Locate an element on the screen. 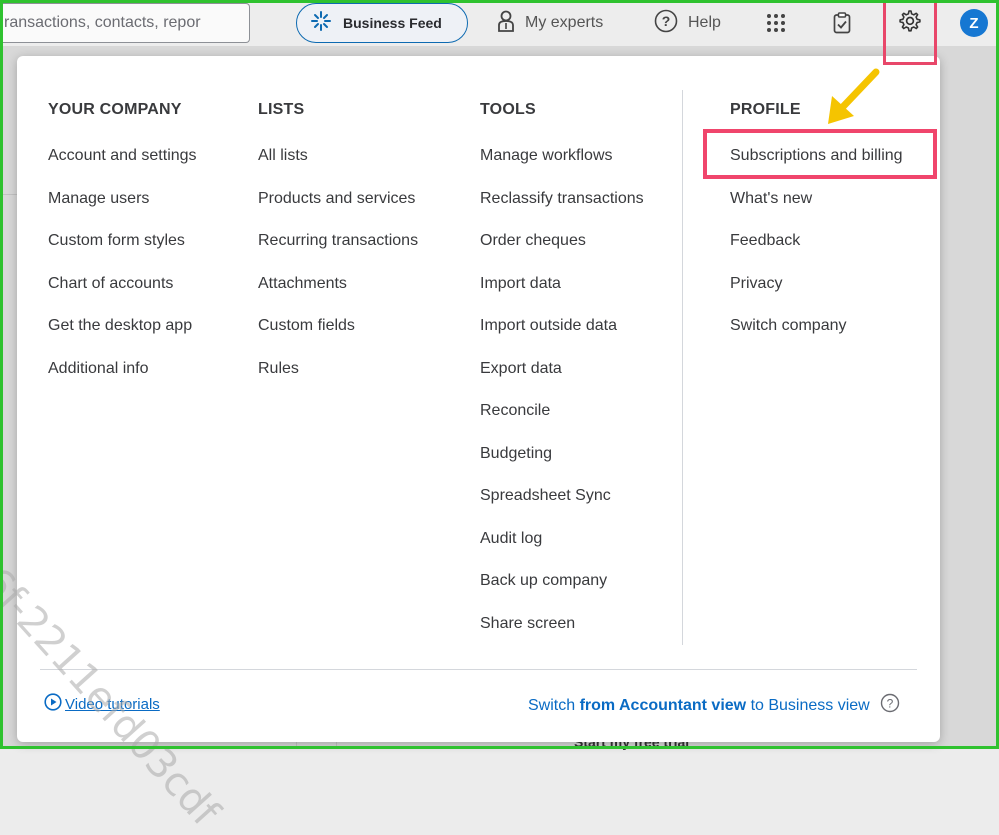 The width and height of the screenshot is (999, 835). menu-item-chart-of-accounts: Chart of accounts is located at coordinates (122, 296).